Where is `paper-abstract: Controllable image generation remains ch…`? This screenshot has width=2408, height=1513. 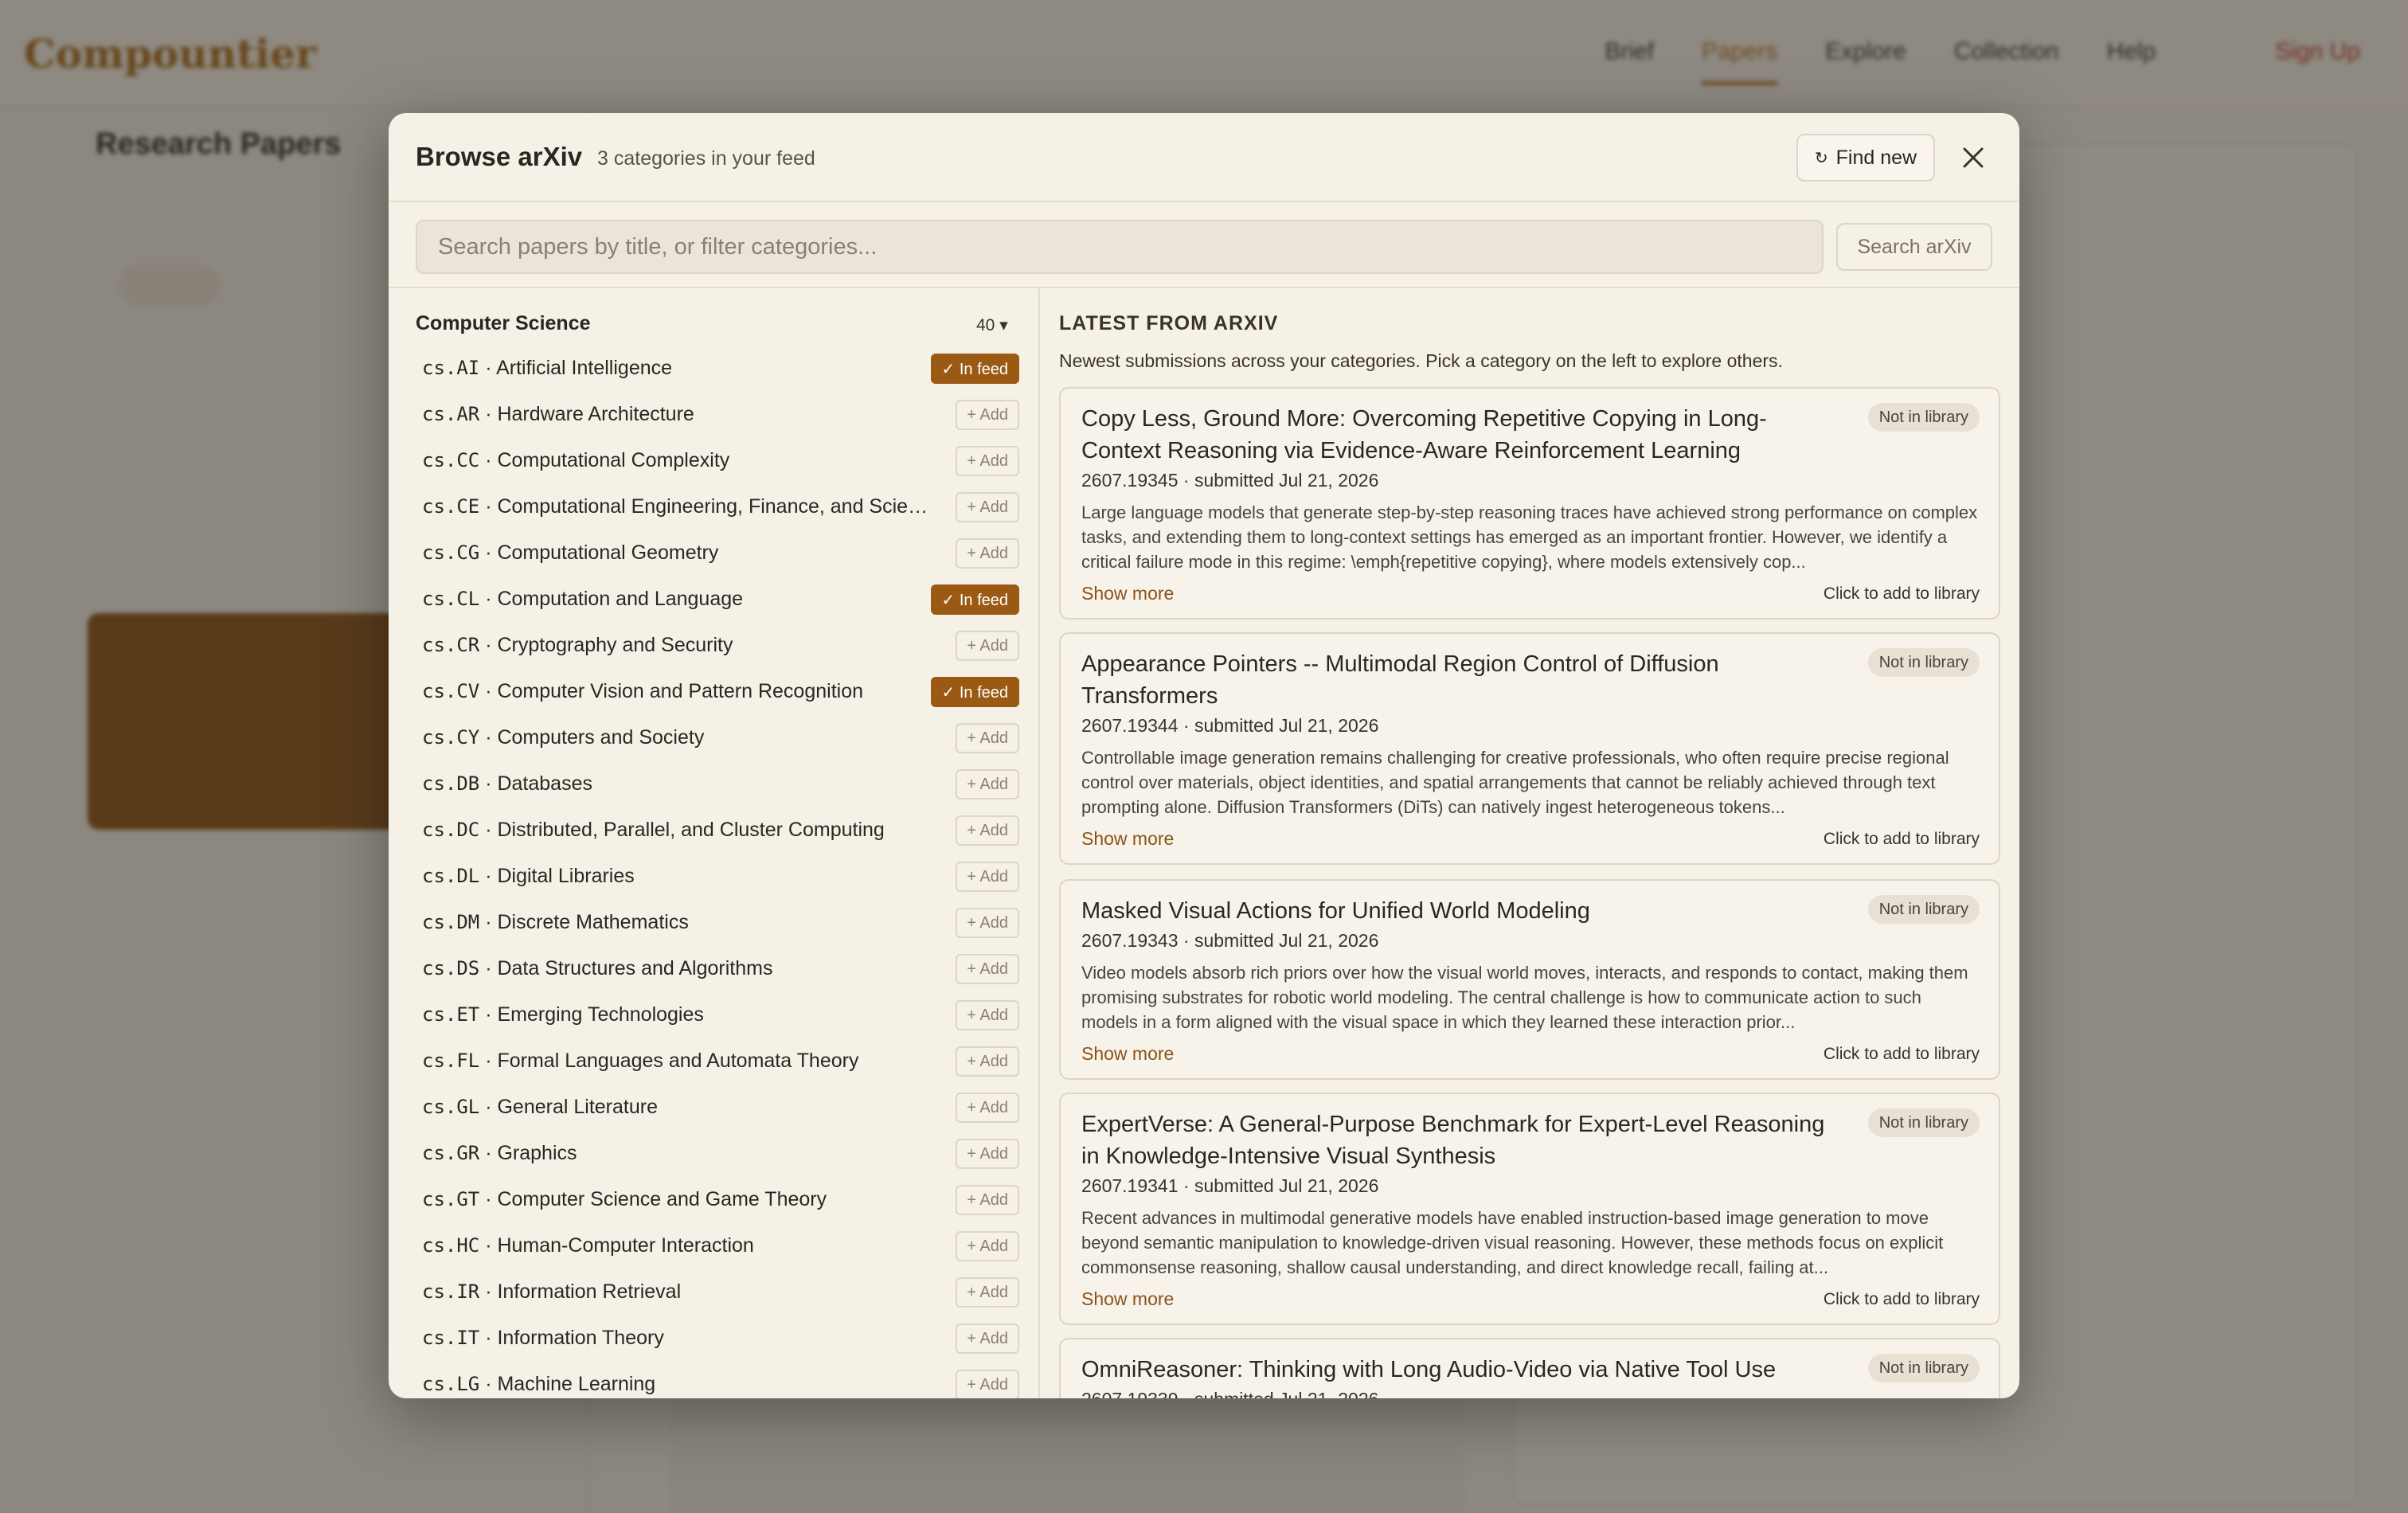 paper-abstract: Controllable image generation remains ch… is located at coordinates (1515, 782).